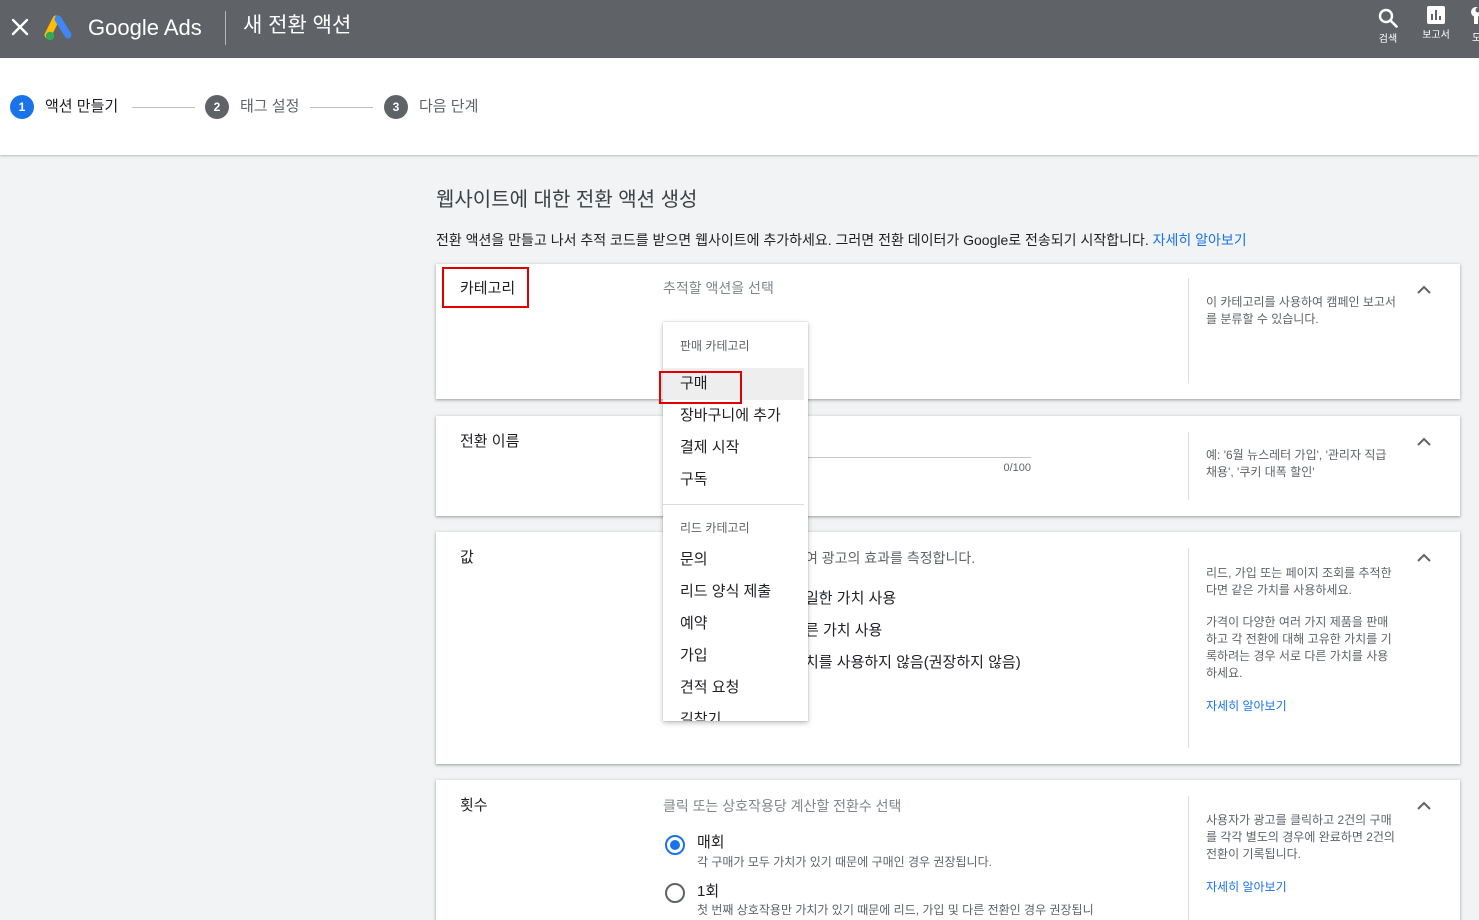 The height and width of the screenshot is (920, 1479). Describe the element at coordinates (1436, 28) in the screenshot. I see `reports-button: 보고서` at that location.